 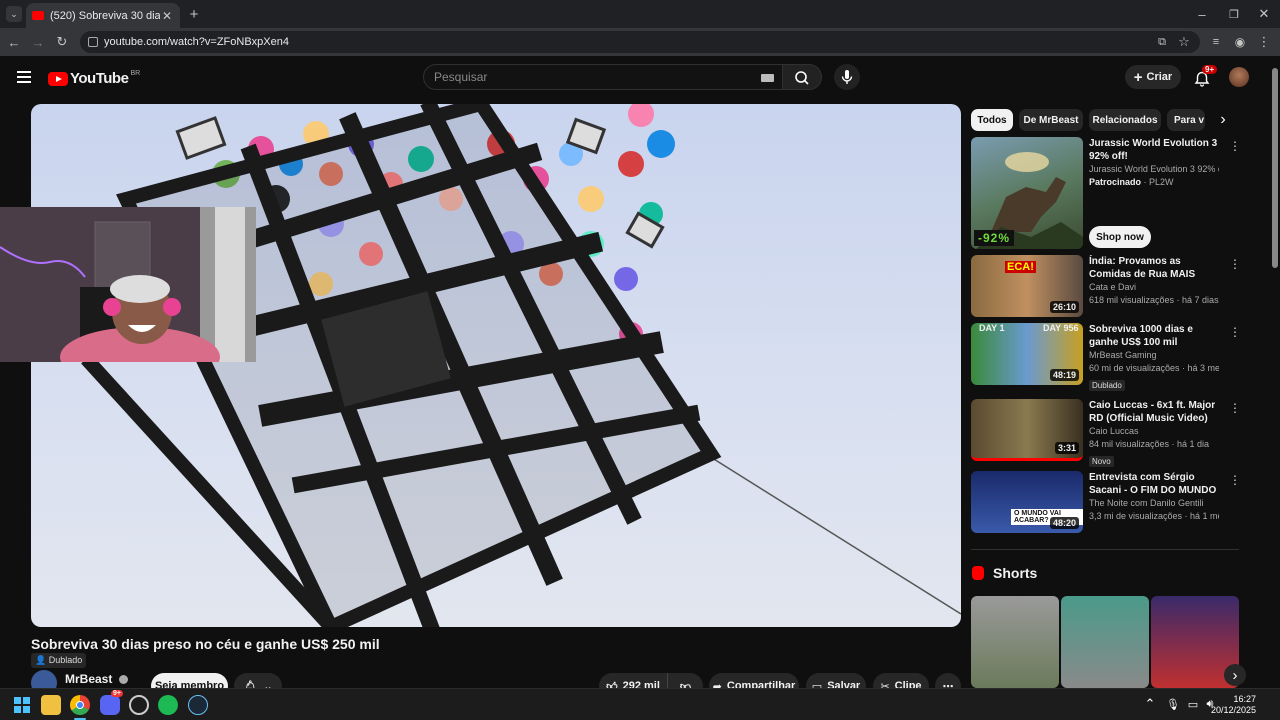 What do you see at coordinates (1154, 287) in the screenshot?
I see `channel-name: Cata e Davi` at bounding box center [1154, 287].